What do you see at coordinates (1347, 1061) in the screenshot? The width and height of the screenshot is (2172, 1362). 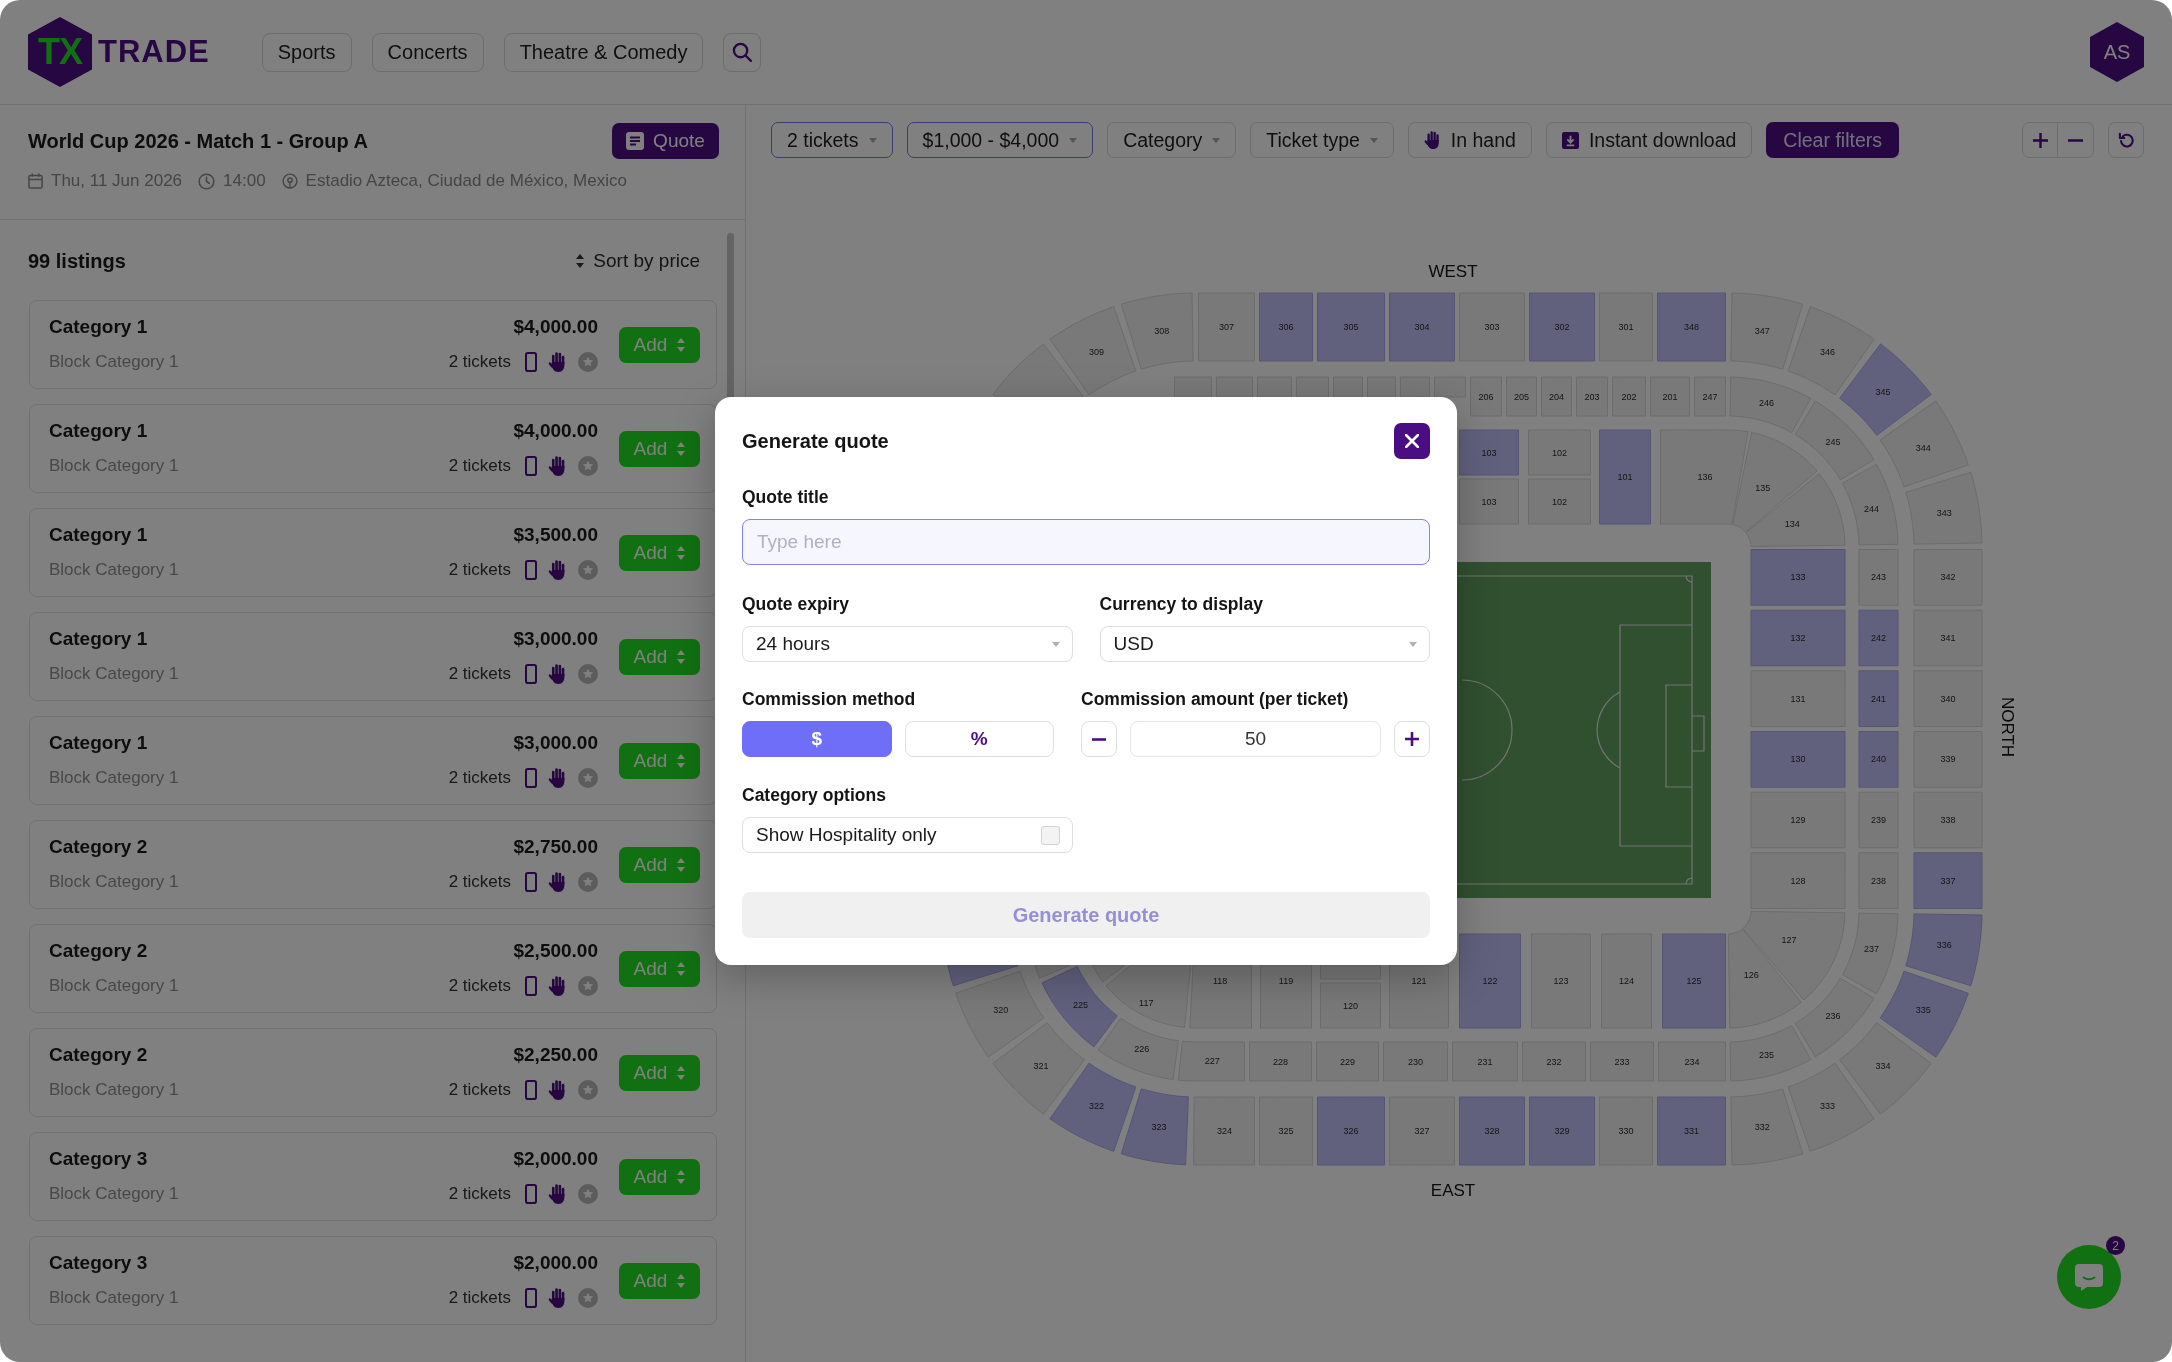 I see `seat-section: 229` at bounding box center [1347, 1061].